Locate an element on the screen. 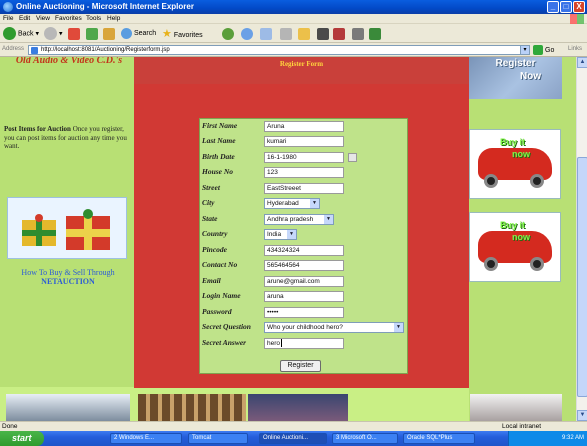 This screenshot has height=446, width=587. secret-question-label: Secret Question is located at coordinates (226, 326).